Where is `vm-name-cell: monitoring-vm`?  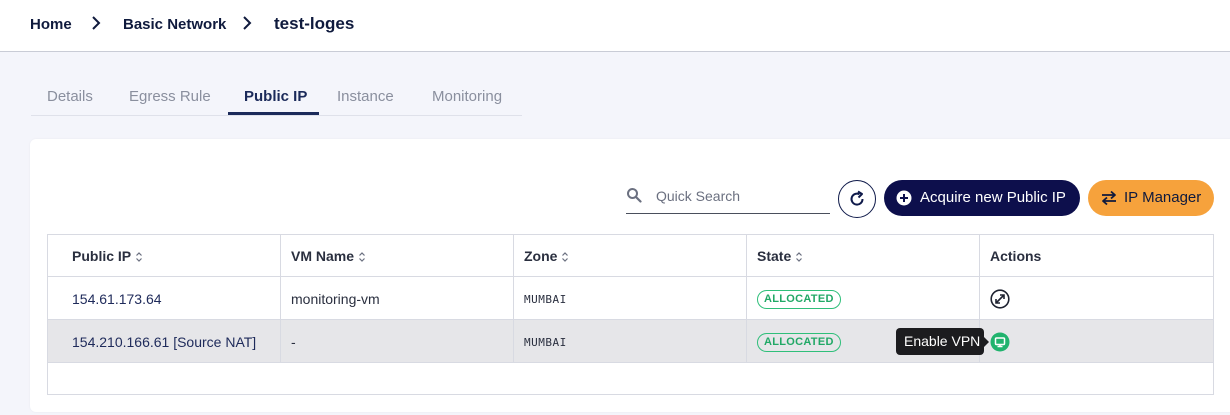
vm-name-cell: monitoring-vm is located at coordinates (335, 299).